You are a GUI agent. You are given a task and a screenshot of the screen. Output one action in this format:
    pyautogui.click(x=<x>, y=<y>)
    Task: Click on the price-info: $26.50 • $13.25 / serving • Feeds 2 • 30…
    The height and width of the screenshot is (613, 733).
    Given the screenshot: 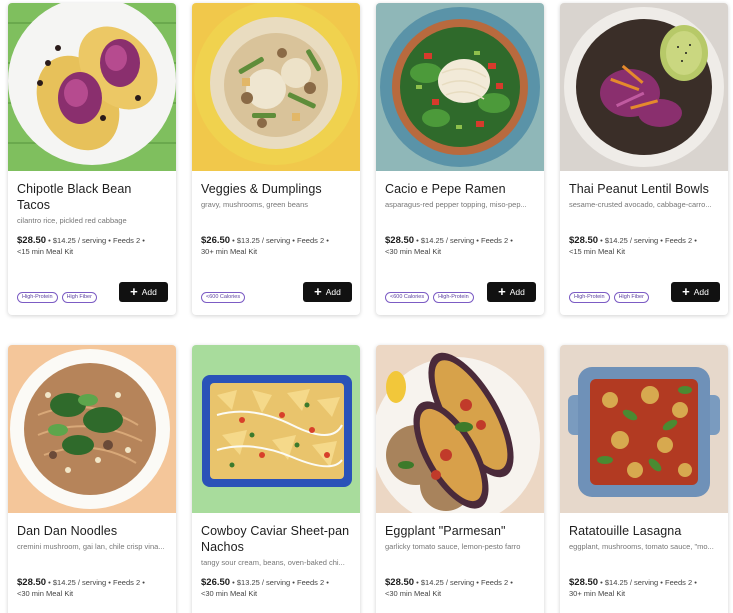 What is the action you would take?
    pyautogui.click(x=276, y=246)
    